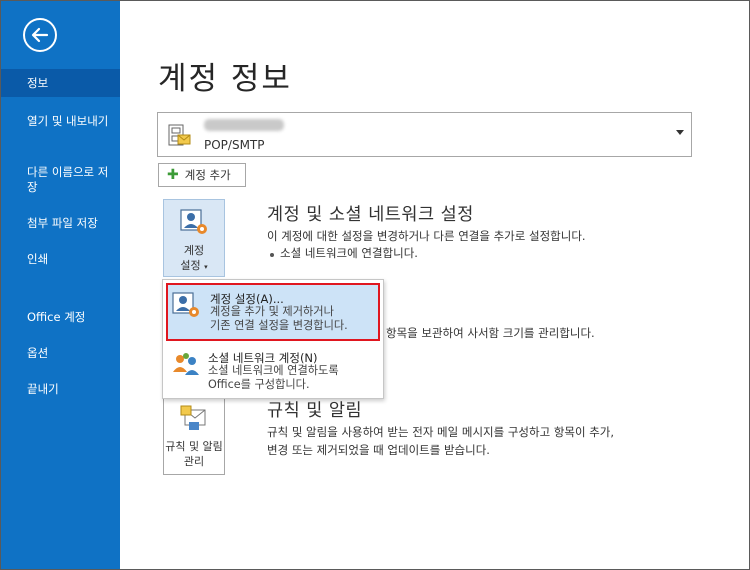  What do you see at coordinates (424, 134) in the screenshot?
I see `account-selector: POP/SMTP` at bounding box center [424, 134].